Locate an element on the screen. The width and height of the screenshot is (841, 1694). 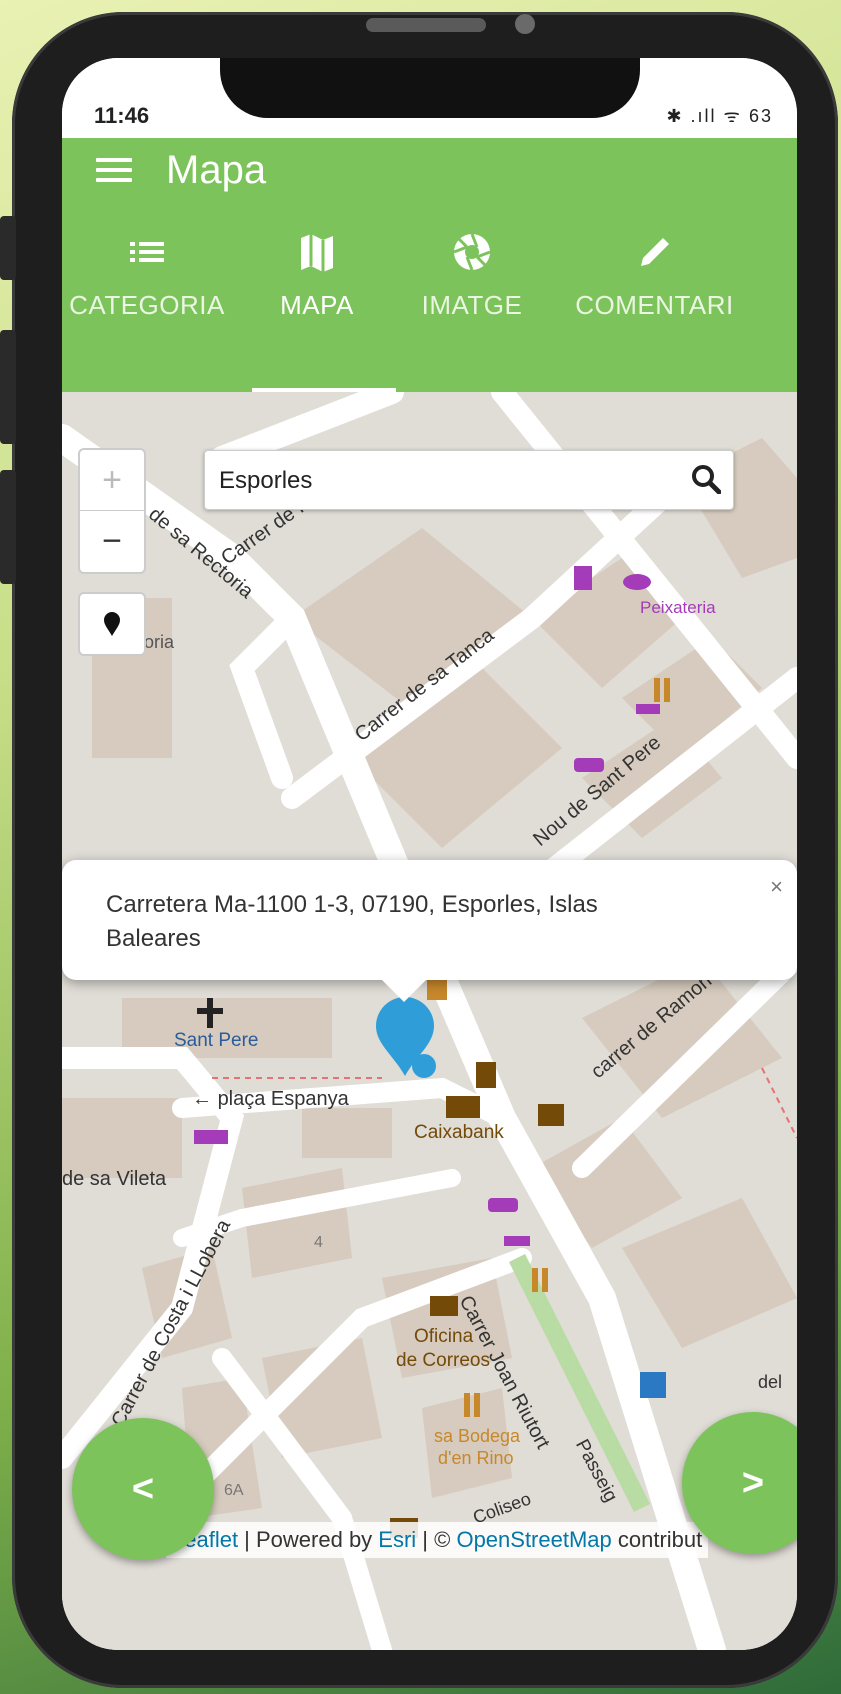
popup-close-button: × is located at coordinates (776, 887).